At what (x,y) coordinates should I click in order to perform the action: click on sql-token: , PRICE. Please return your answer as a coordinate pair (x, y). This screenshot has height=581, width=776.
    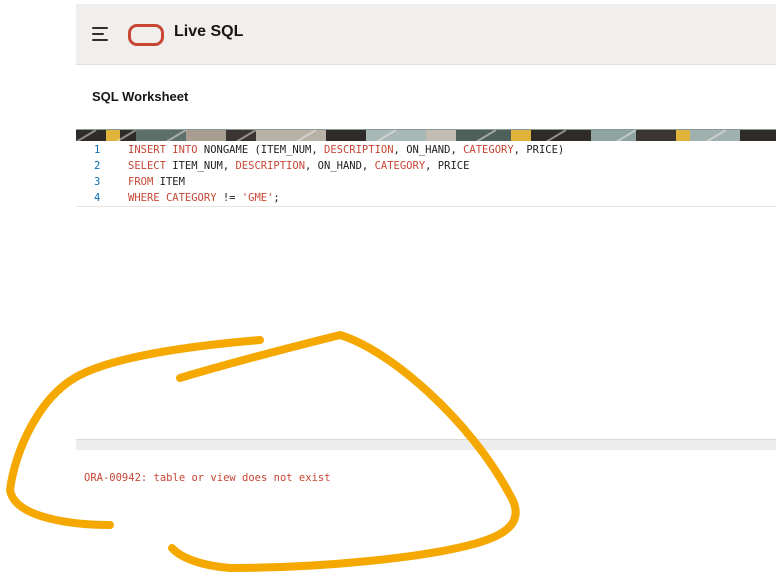
    Looking at the image, I should click on (447, 166).